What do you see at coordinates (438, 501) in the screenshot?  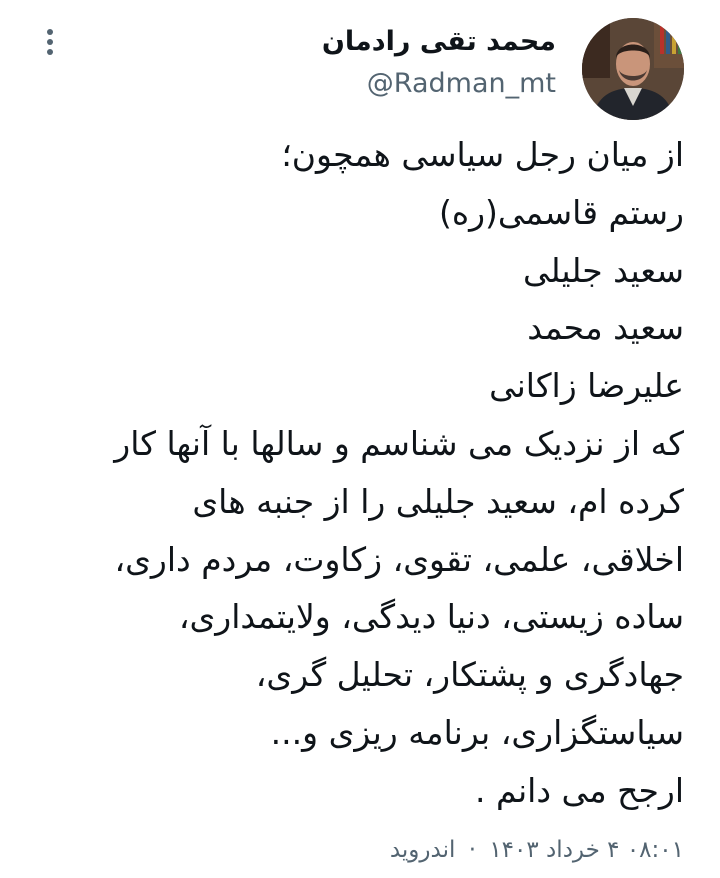 I see `tweet-line: کرده ام، سعید جلیلی را از جنبه های` at bounding box center [438, 501].